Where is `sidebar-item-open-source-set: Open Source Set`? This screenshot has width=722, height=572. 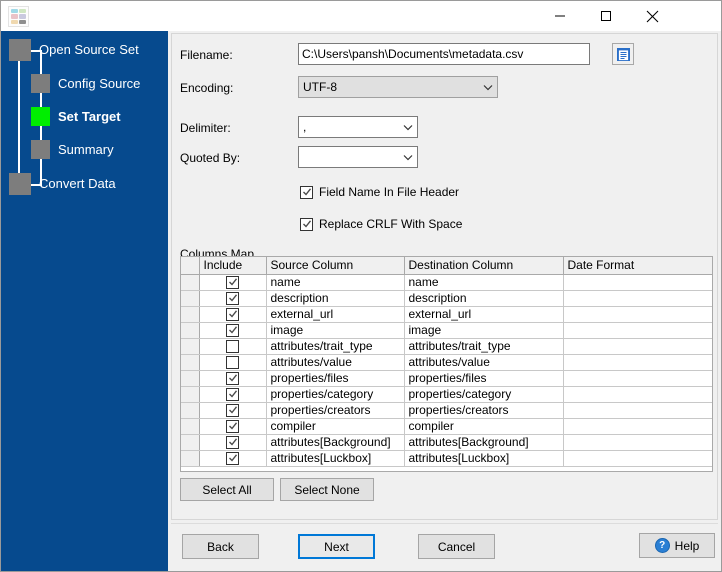 sidebar-item-open-source-set: Open Source Set is located at coordinates (89, 50).